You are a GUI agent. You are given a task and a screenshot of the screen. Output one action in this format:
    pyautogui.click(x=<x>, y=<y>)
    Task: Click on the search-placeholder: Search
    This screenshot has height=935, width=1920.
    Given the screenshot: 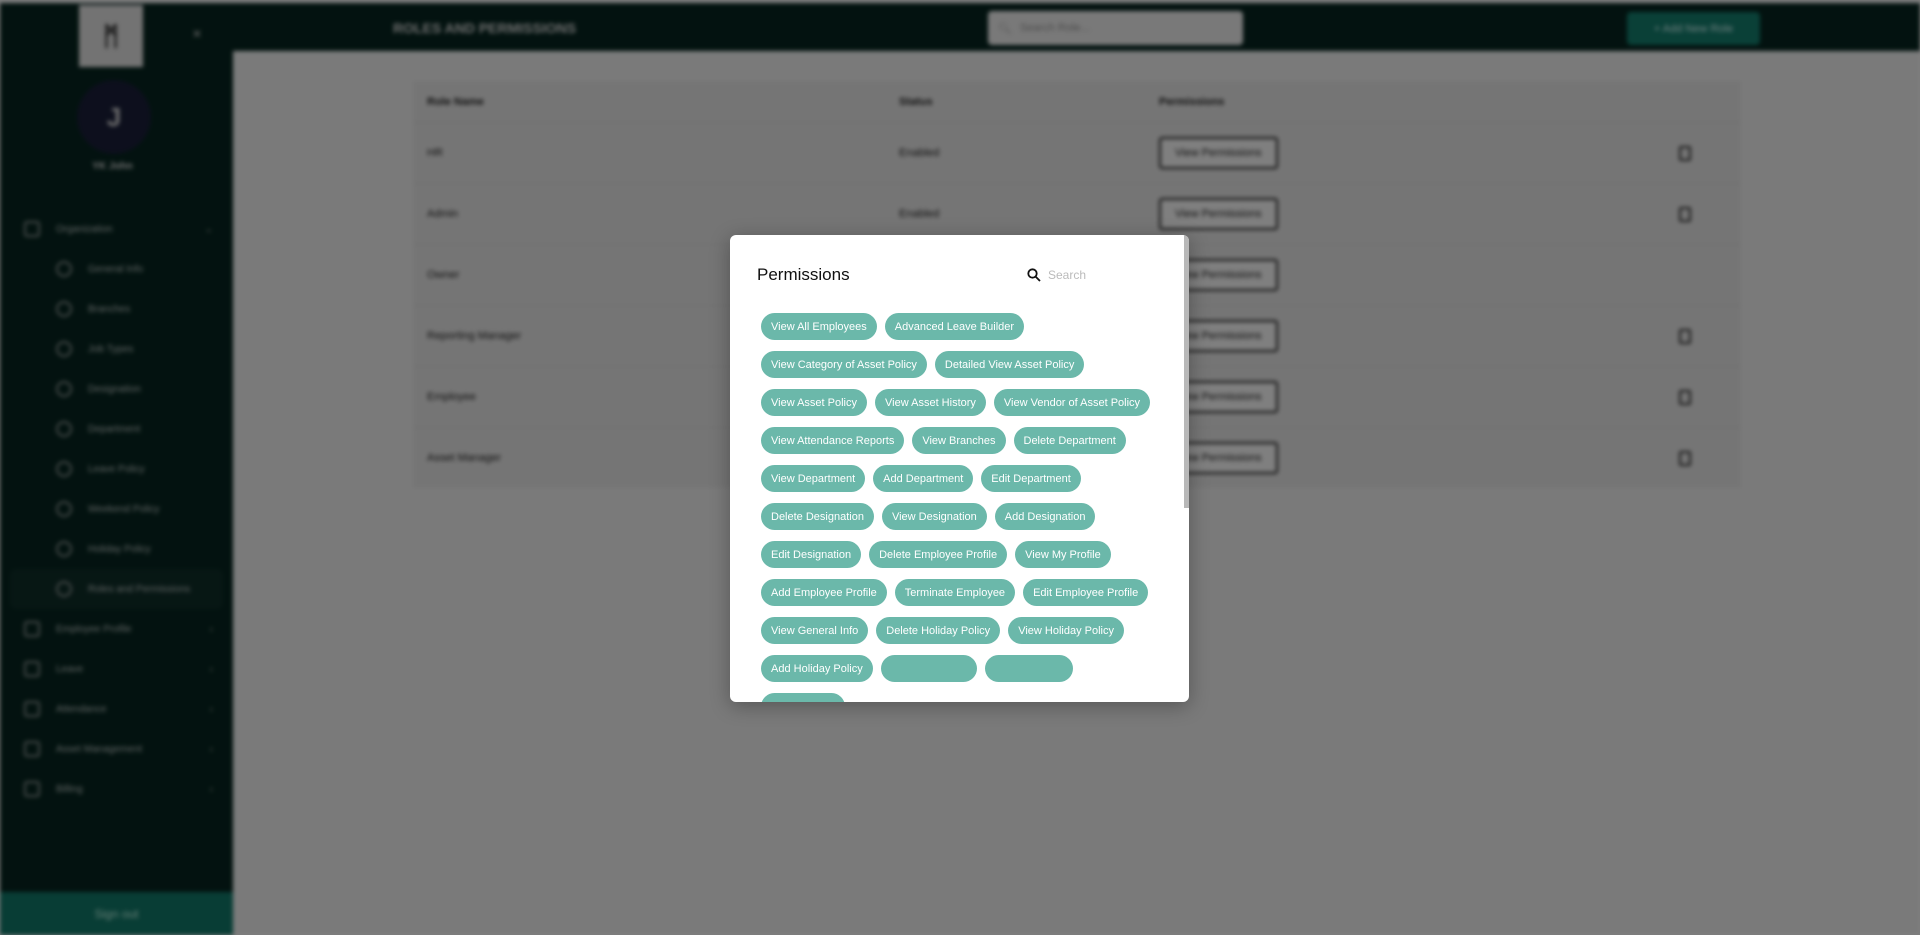 What is the action you would take?
    pyautogui.click(x=1067, y=275)
    